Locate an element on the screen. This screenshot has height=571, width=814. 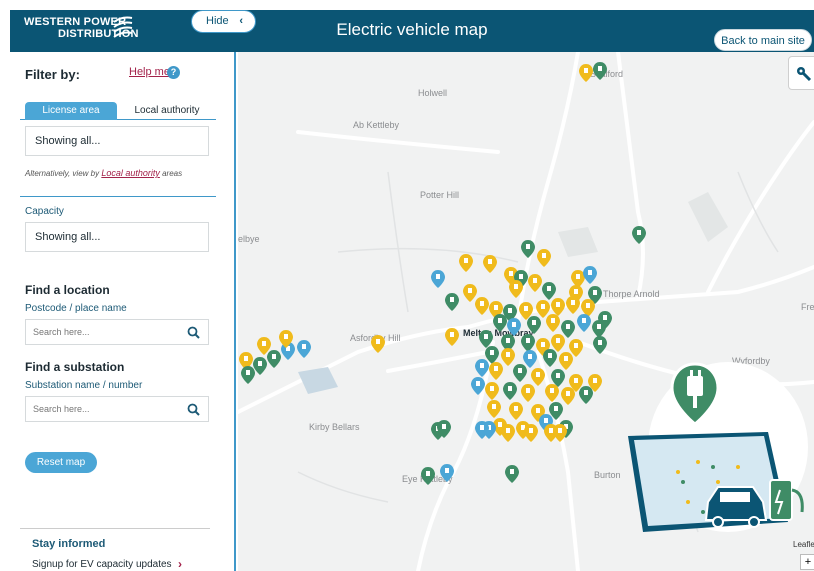
alt-suffix: areas is located at coordinates (171, 173).